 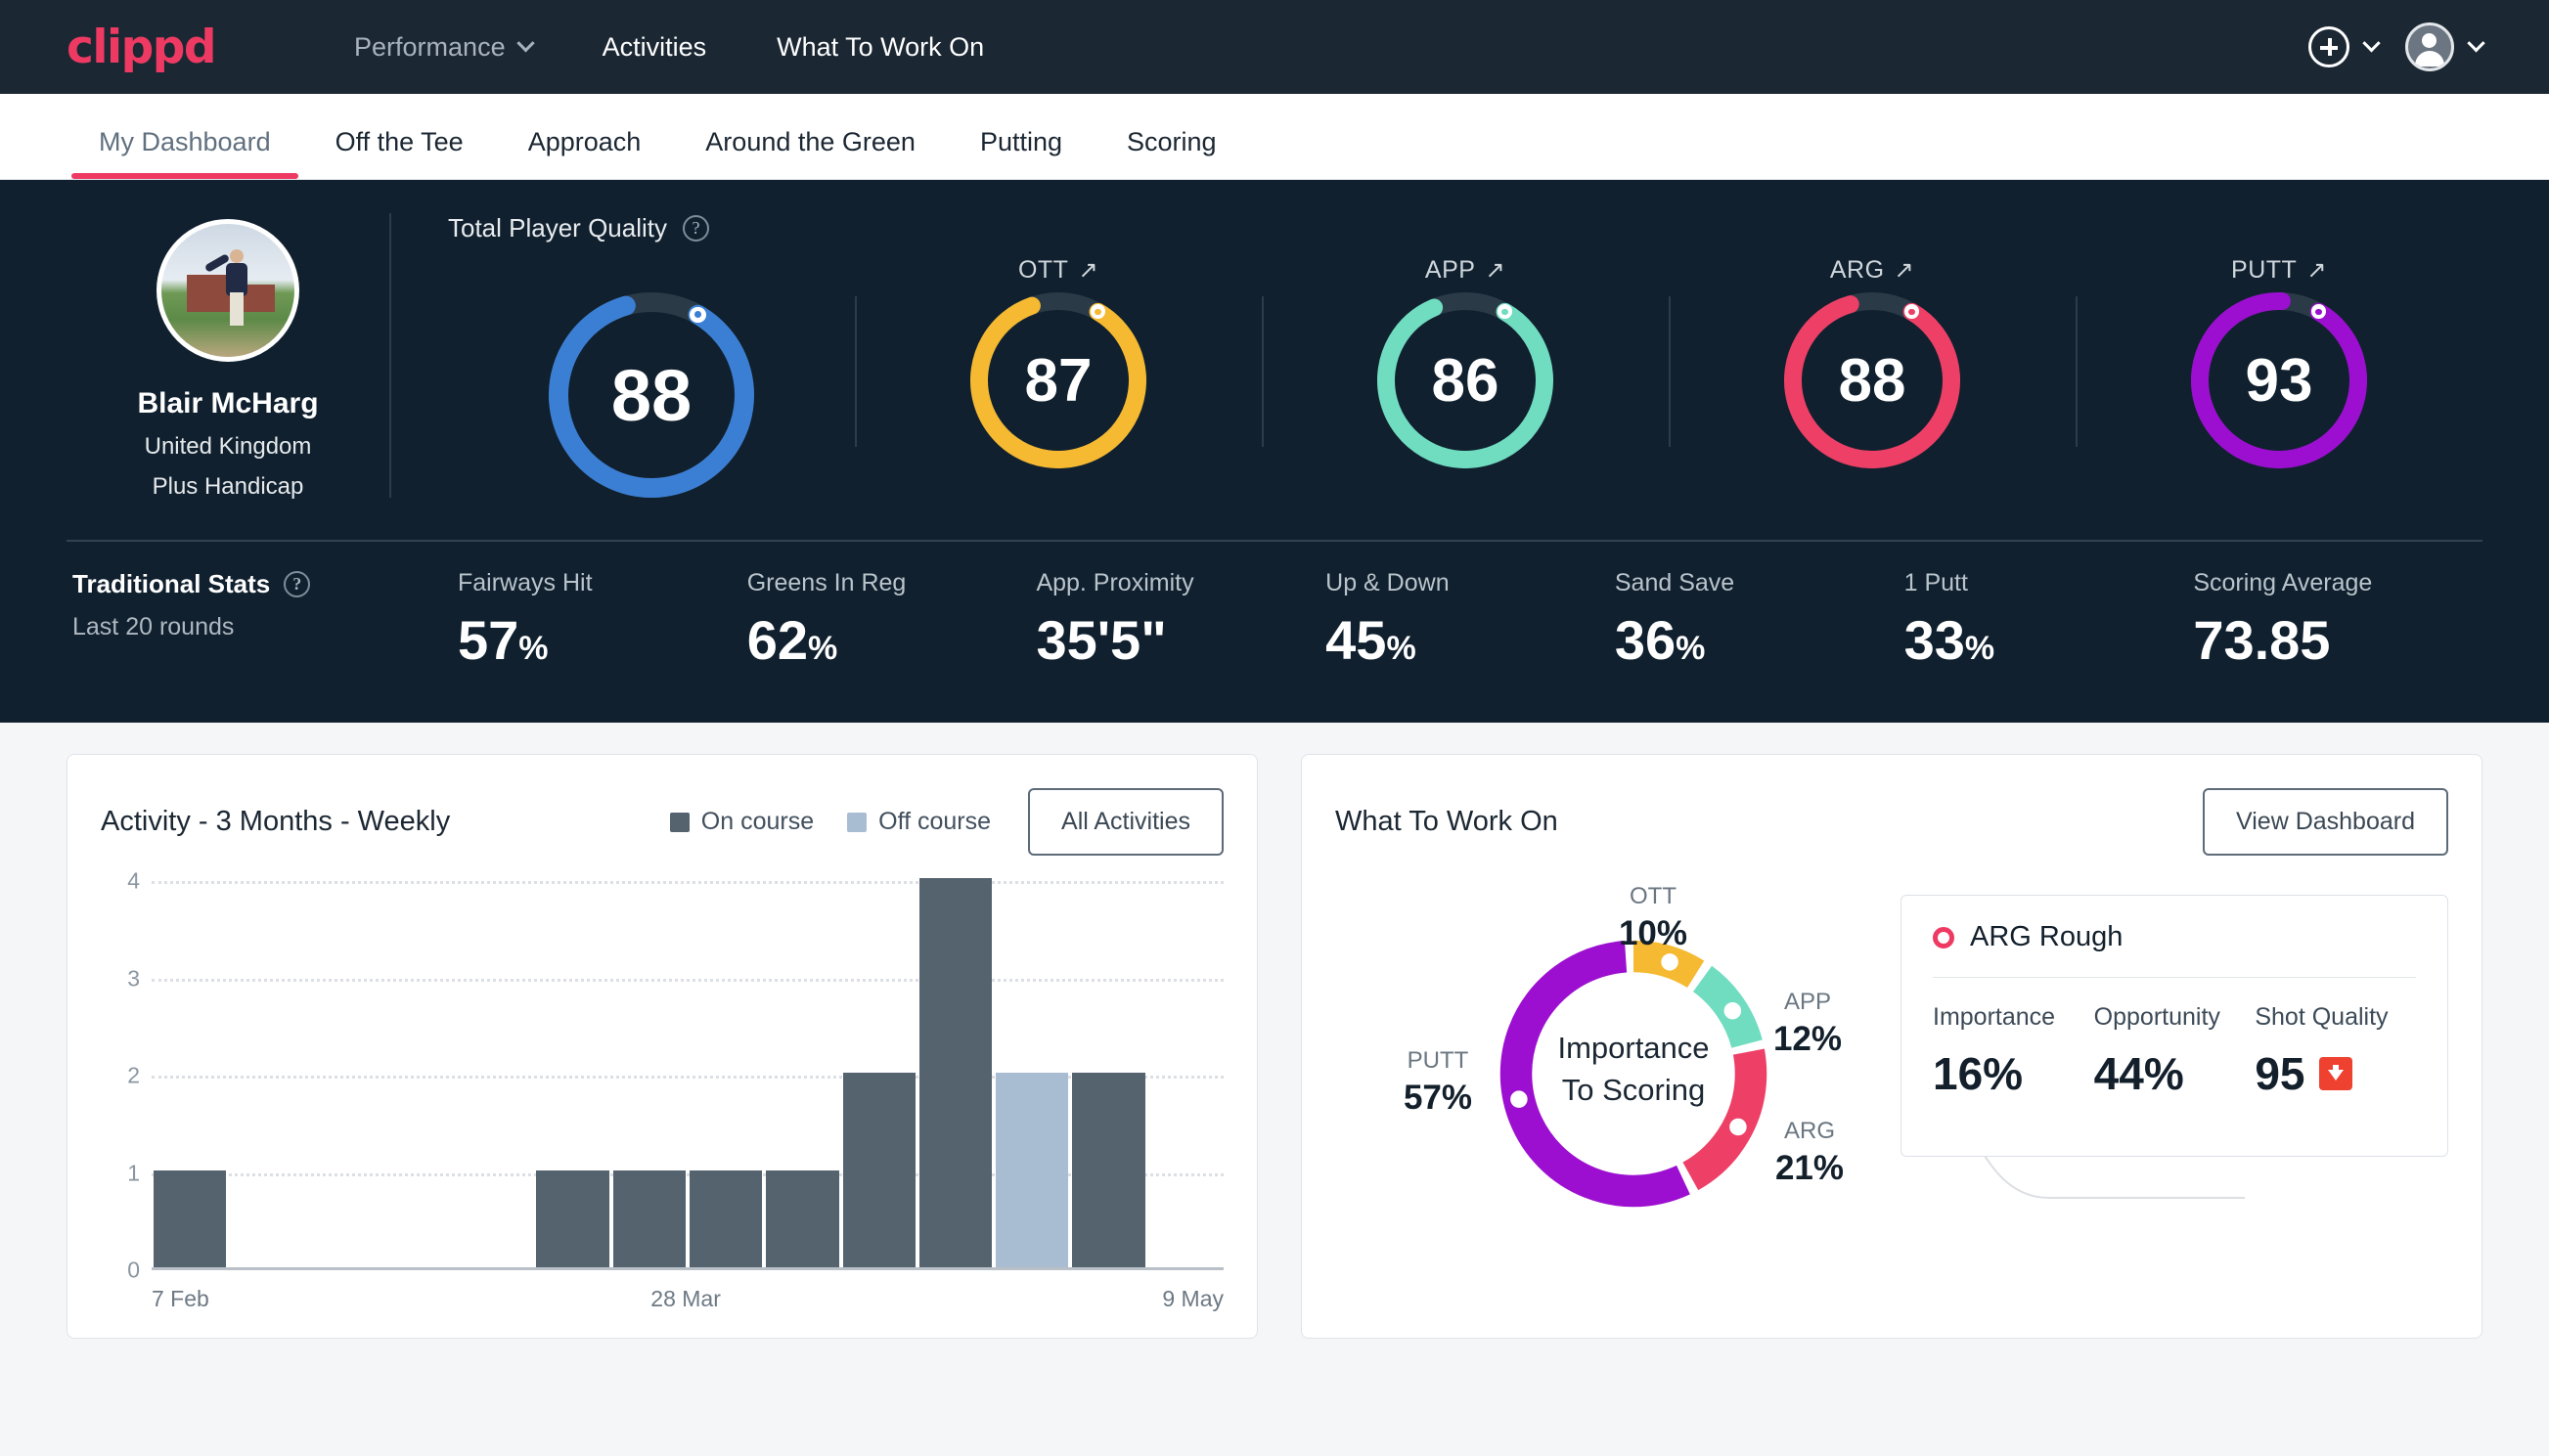 What do you see at coordinates (811, 153) in the screenshot?
I see `tab-around-the-green: Around the Green` at bounding box center [811, 153].